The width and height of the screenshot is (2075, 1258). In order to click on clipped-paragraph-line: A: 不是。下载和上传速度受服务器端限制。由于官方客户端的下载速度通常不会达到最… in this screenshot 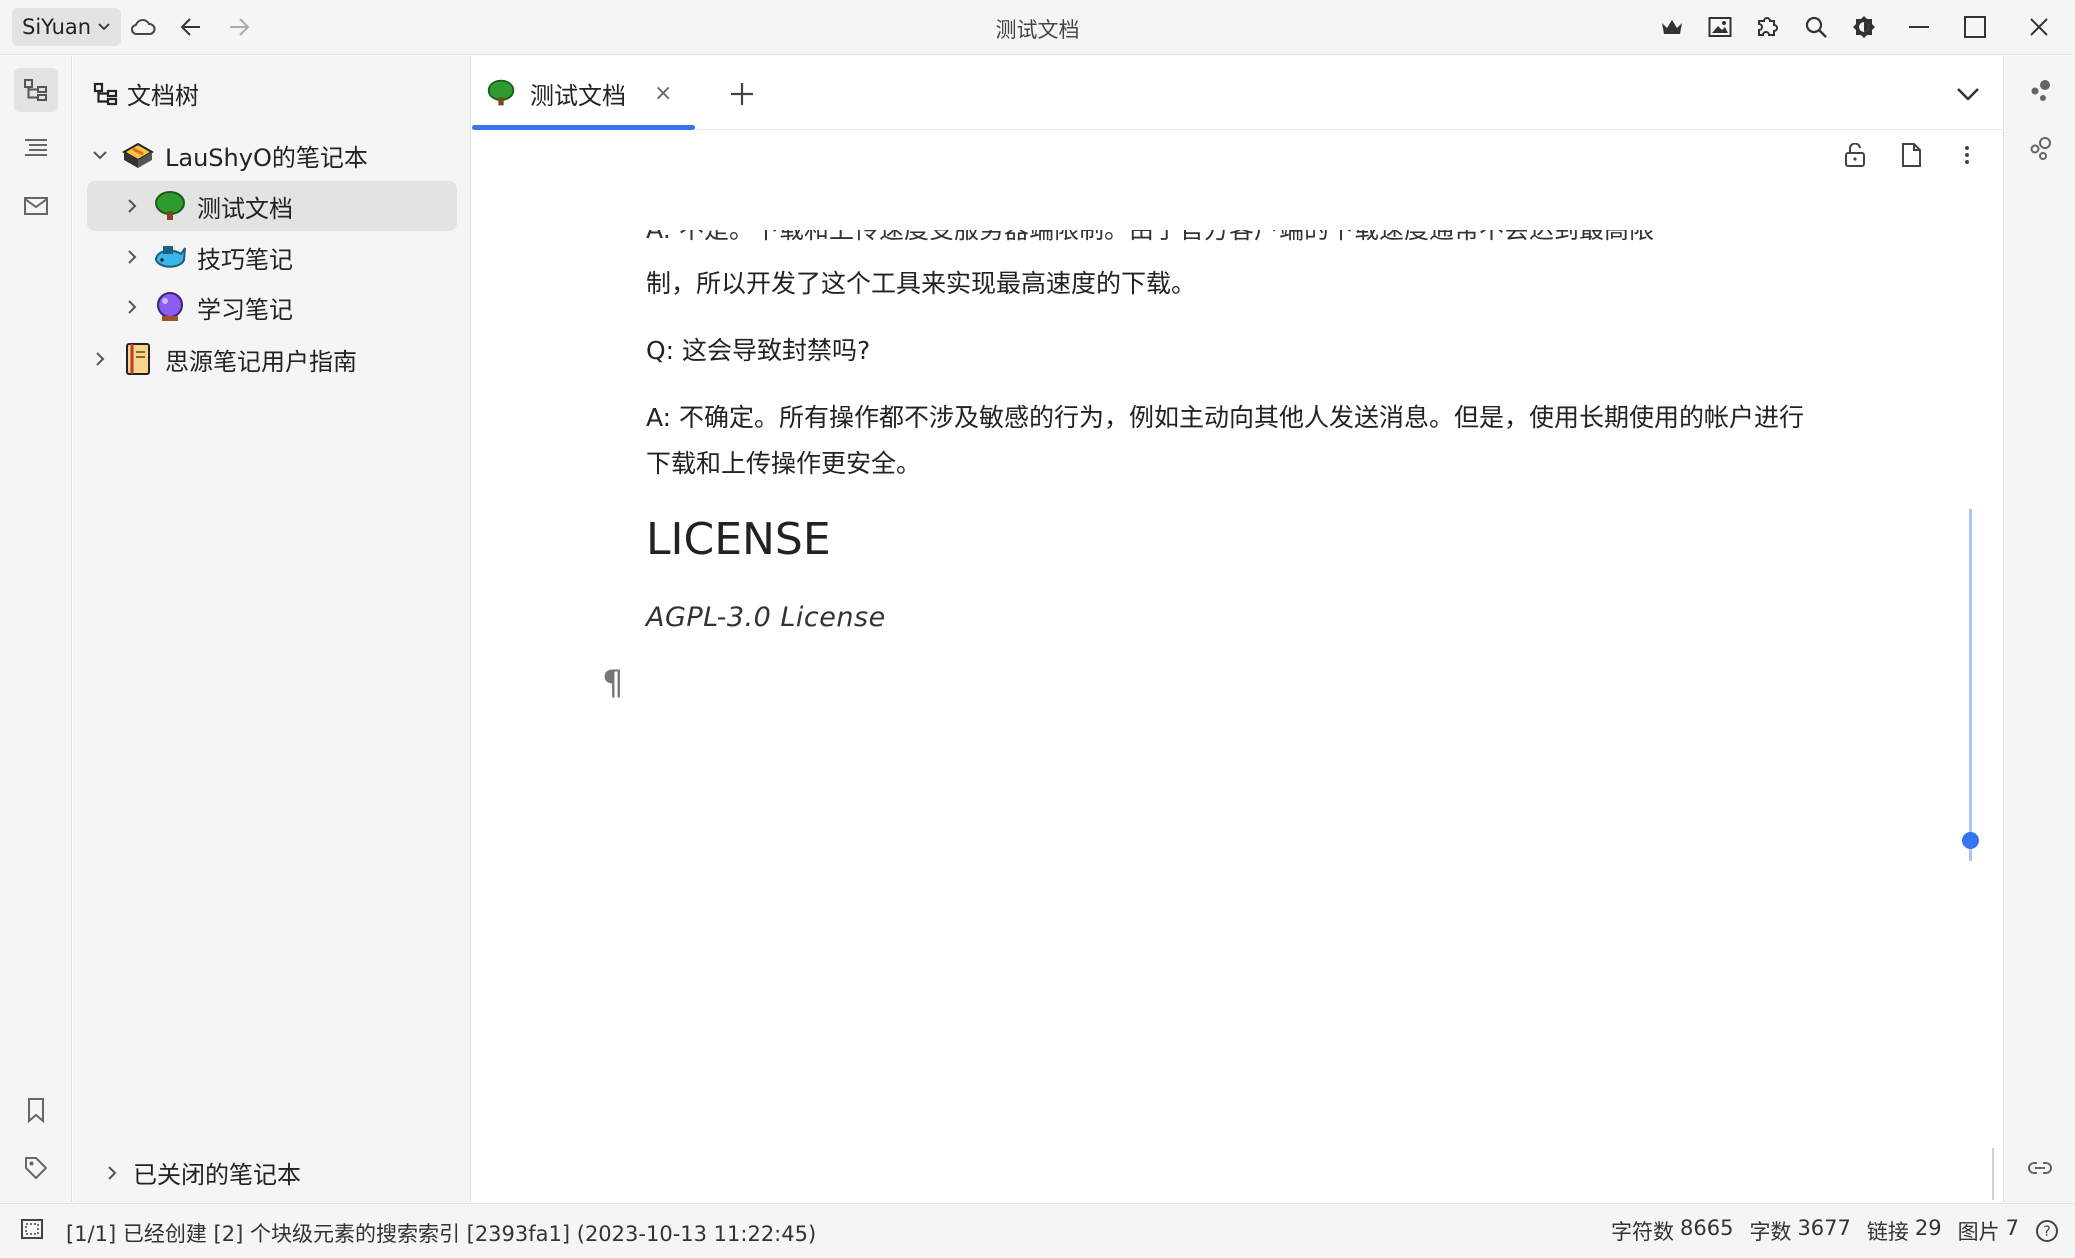, I will do `click(1226, 241)`.